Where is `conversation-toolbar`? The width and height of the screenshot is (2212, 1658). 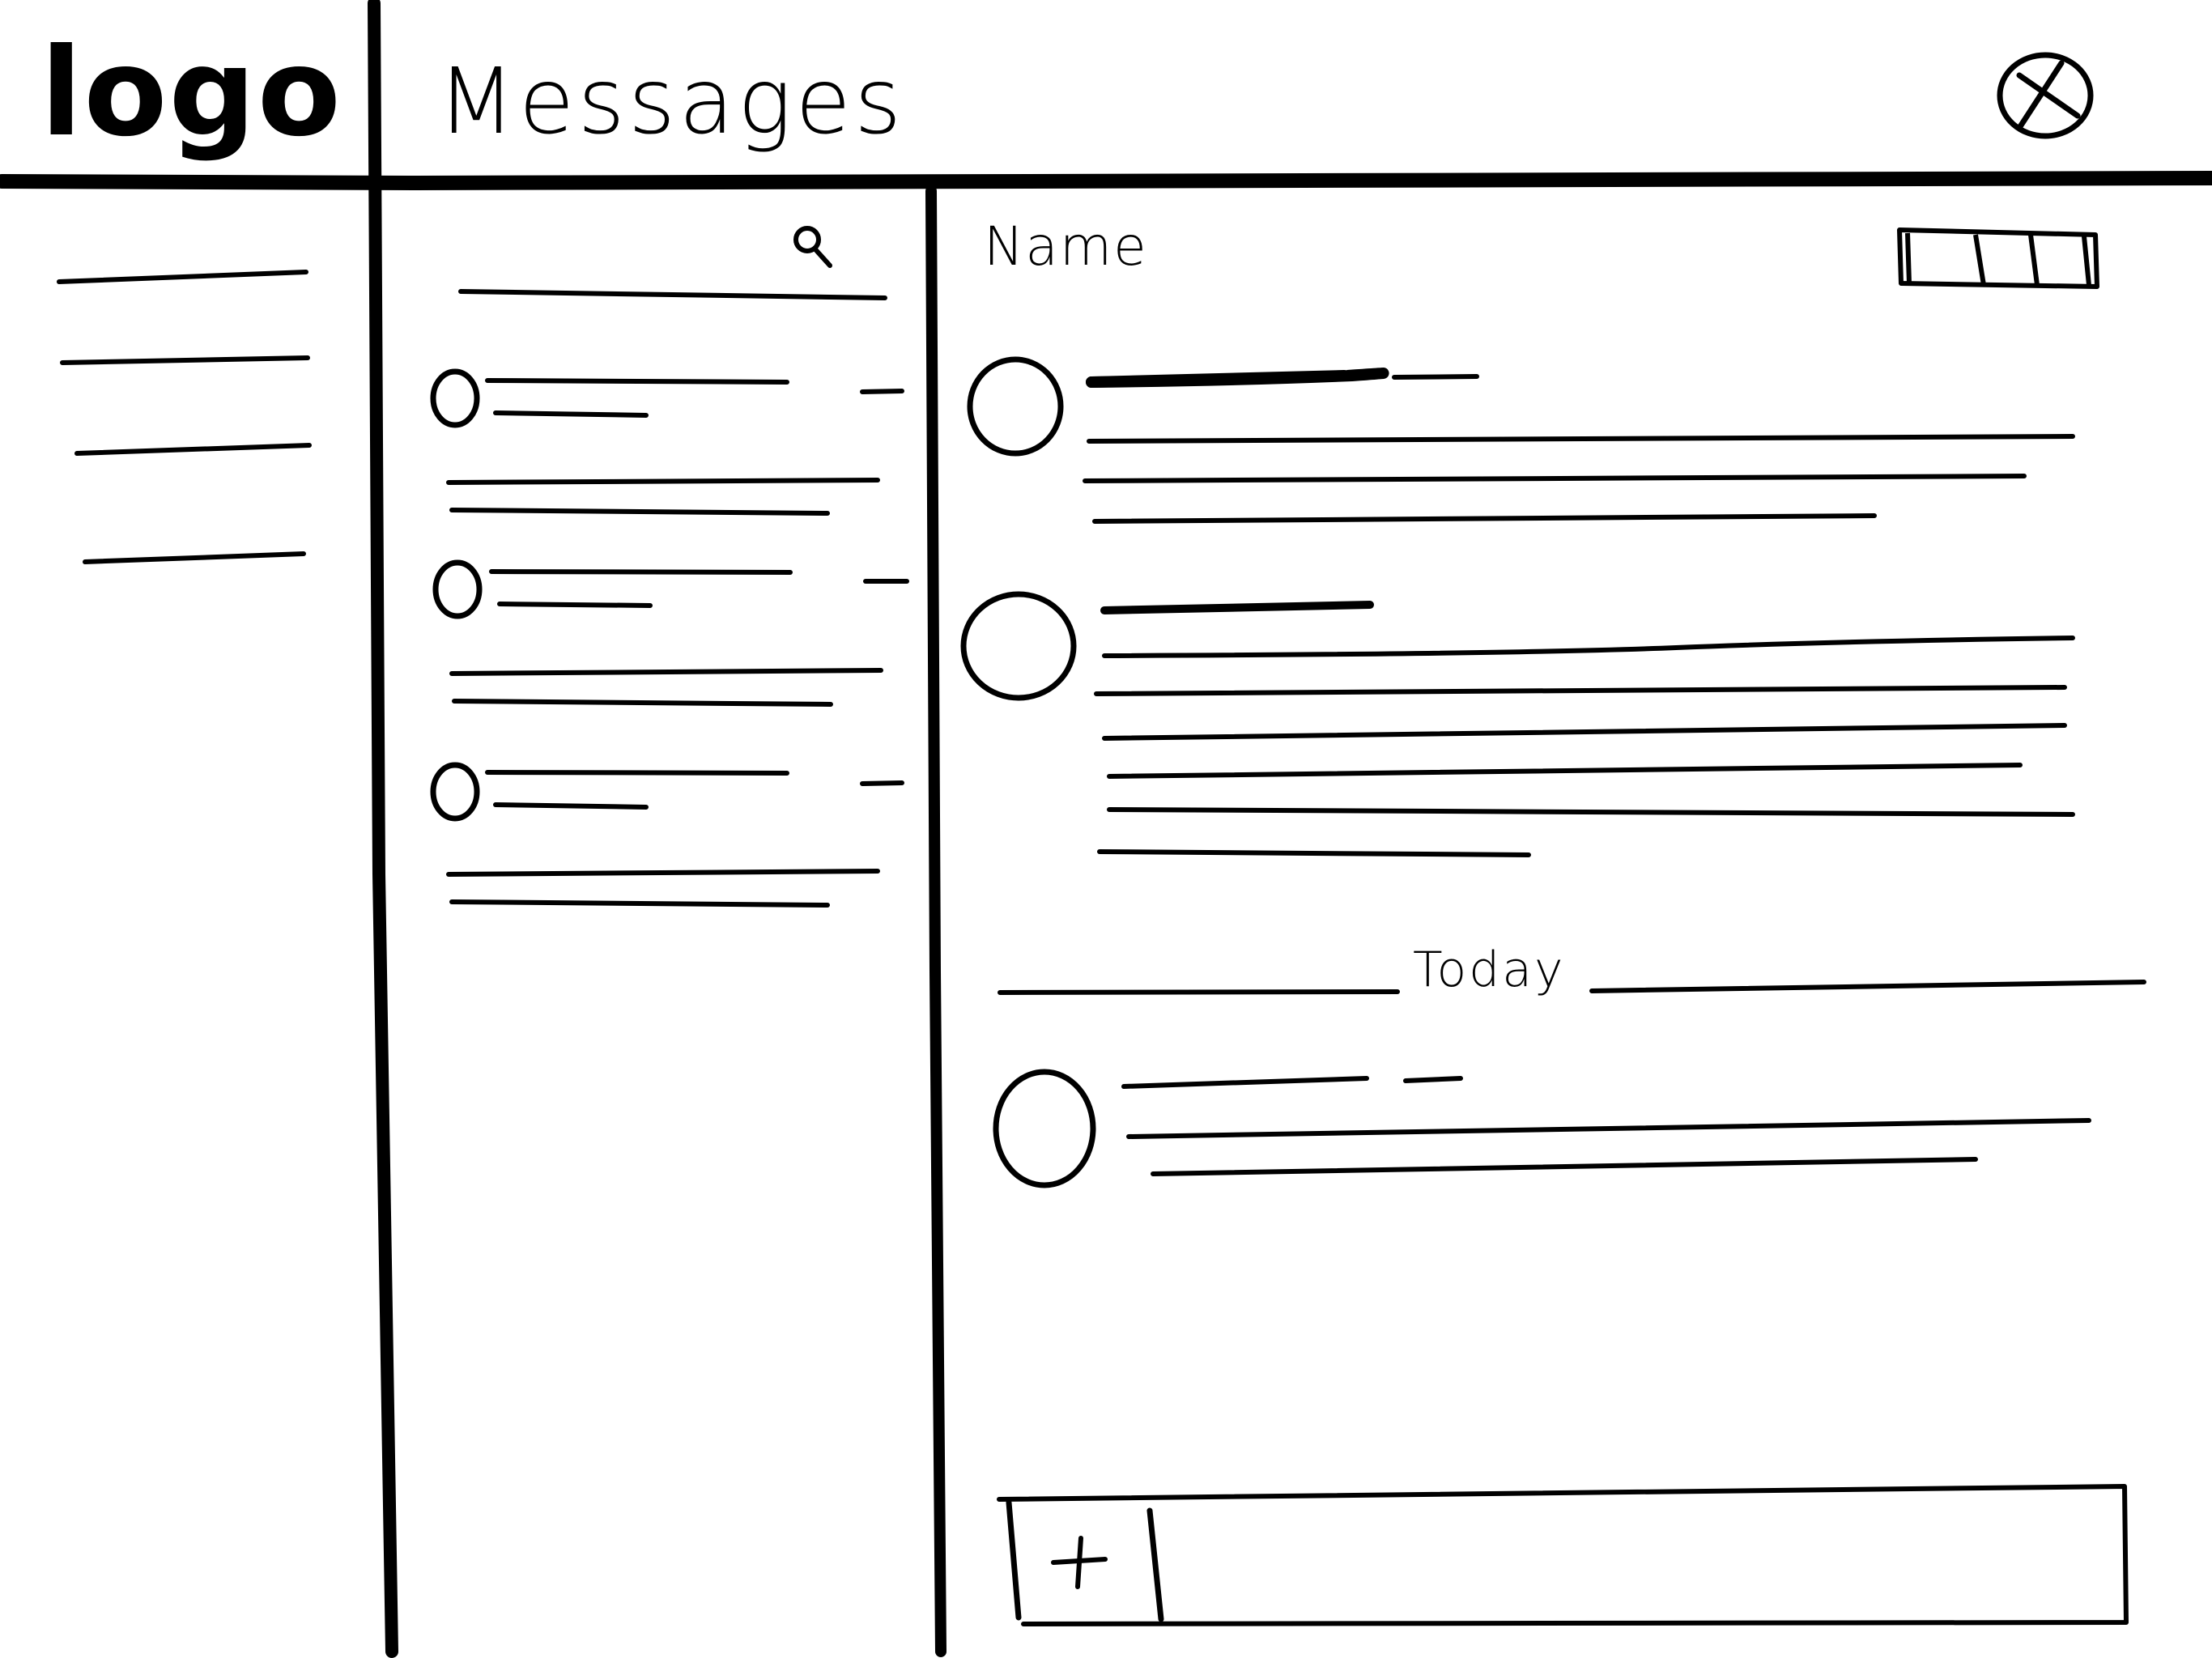
conversation-toolbar is located at coordinates (1998, 259).